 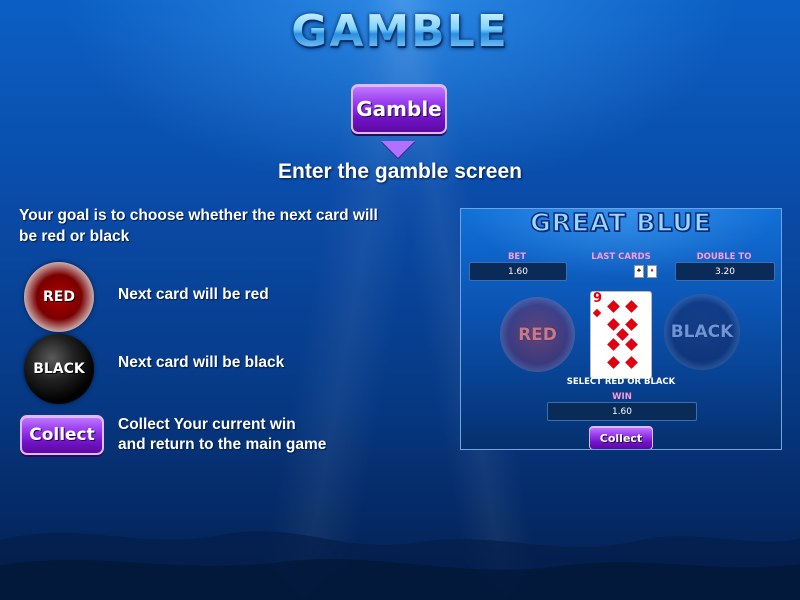 I want to click on win-value: 1.60, so click(x=622, y=411).